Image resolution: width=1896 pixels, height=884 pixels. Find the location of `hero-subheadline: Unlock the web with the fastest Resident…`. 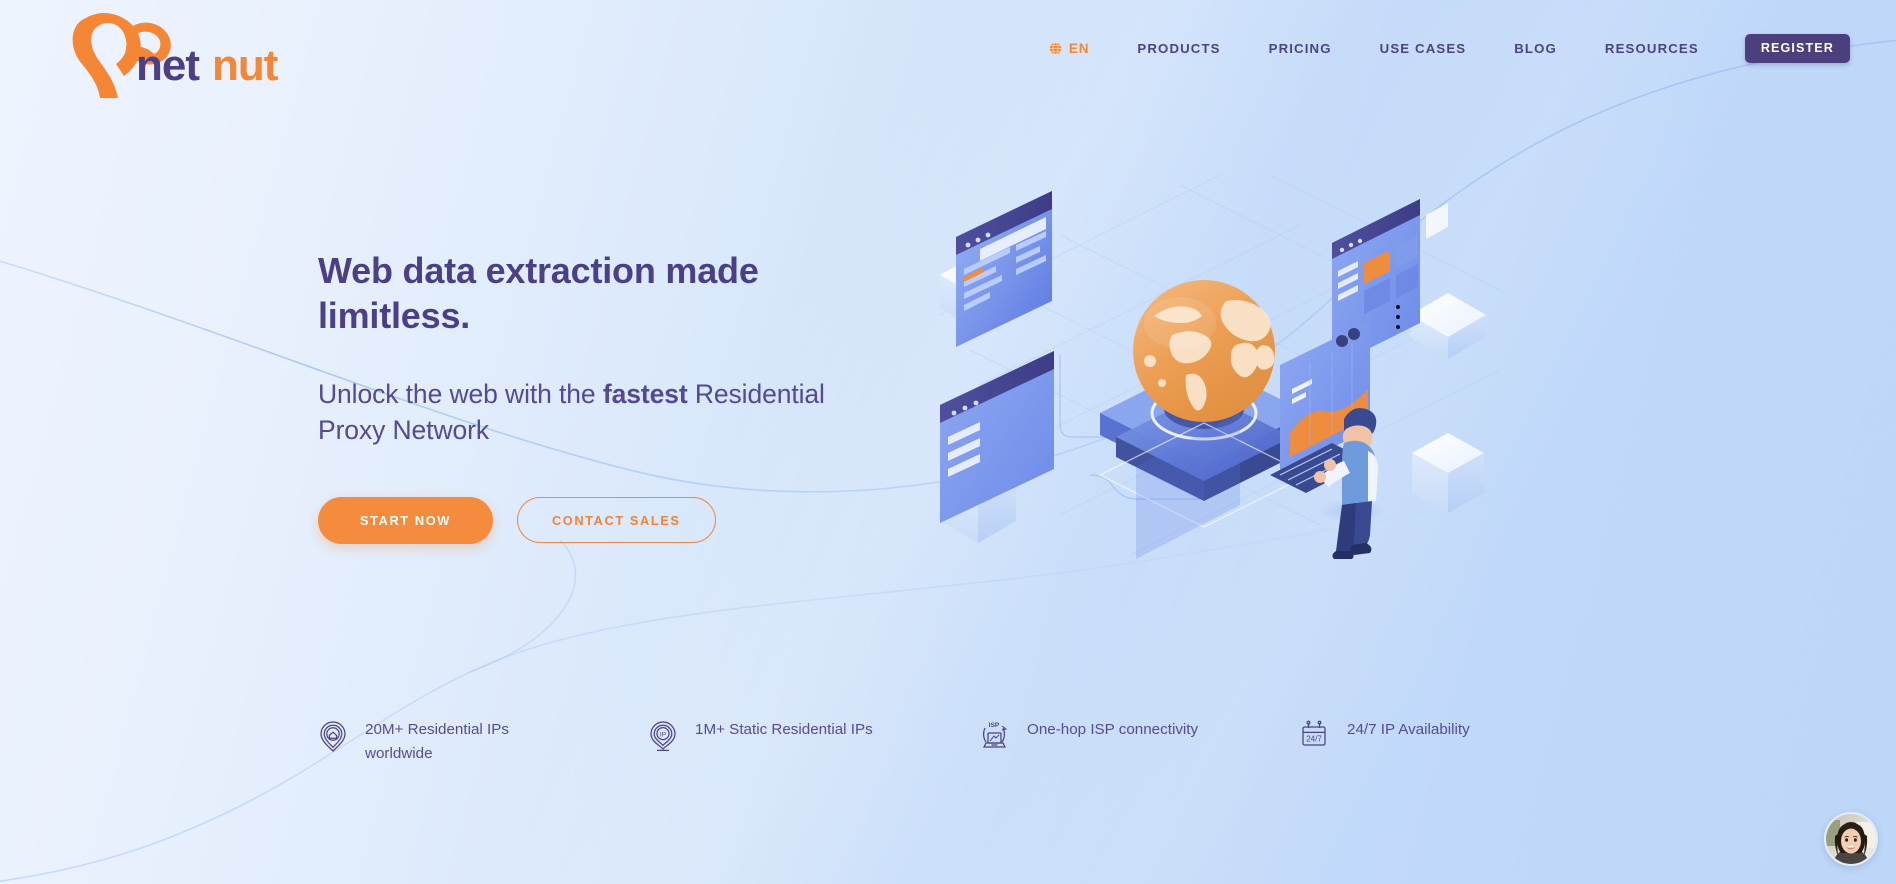

hero-subheadline: Unlock the web with the fastest Resident… is located at coordinates (598, 412).